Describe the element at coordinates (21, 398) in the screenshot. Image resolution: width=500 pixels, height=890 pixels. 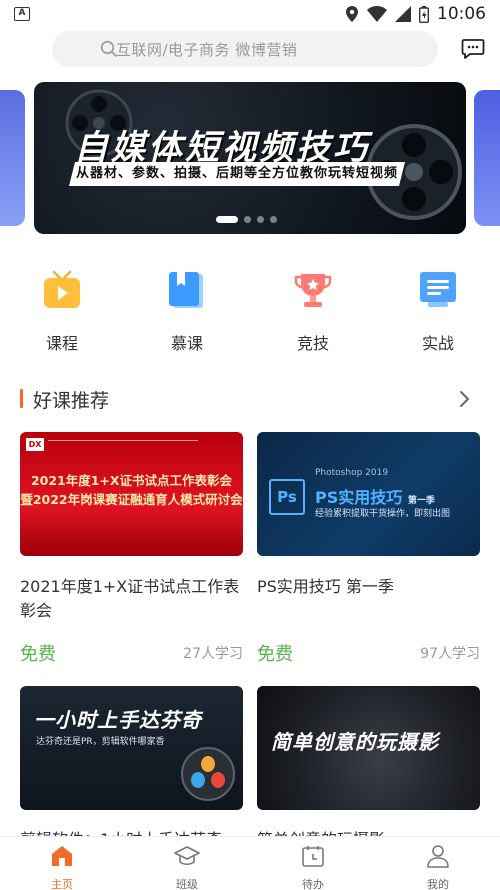
I see `section-accent-bar` at that location.